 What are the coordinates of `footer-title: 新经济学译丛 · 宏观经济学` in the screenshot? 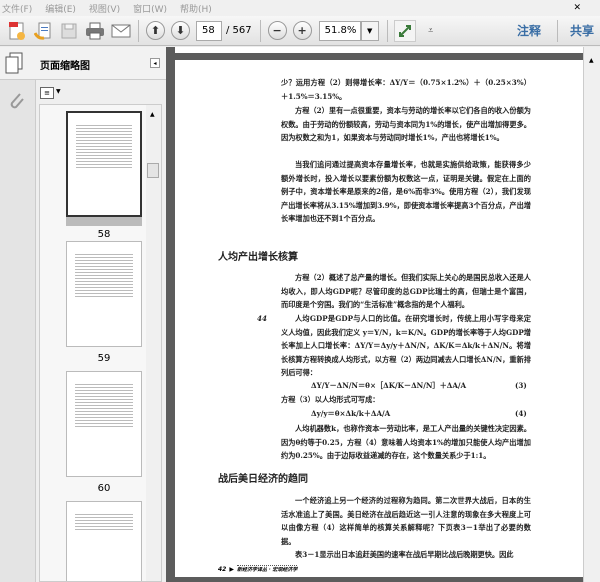 It's located at (267, 569).